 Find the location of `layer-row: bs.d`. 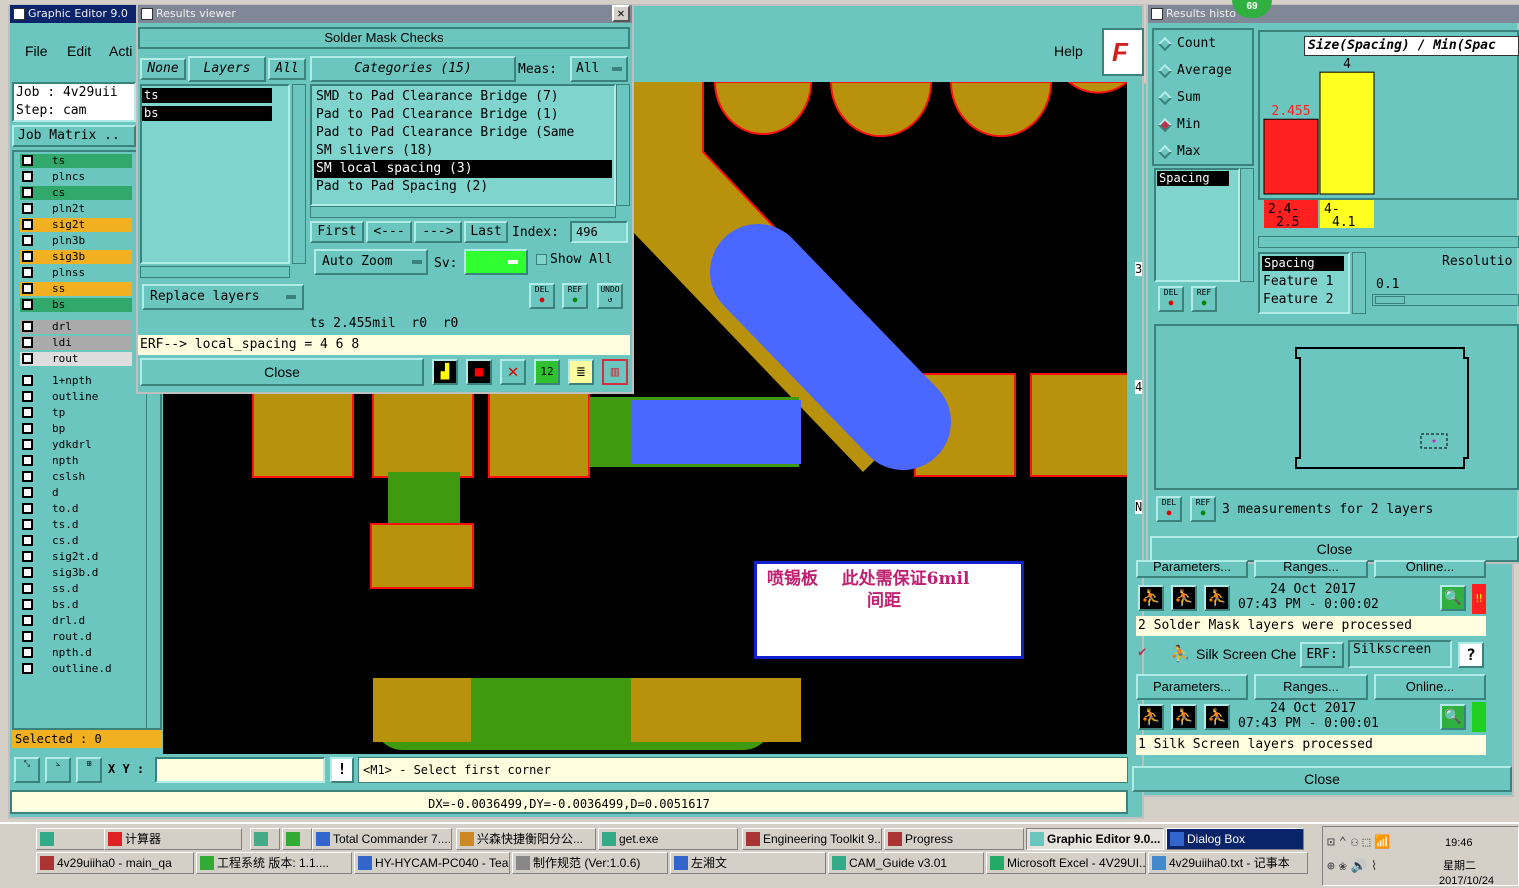

layer-row: bs.d is located at coordinates (76, 605).